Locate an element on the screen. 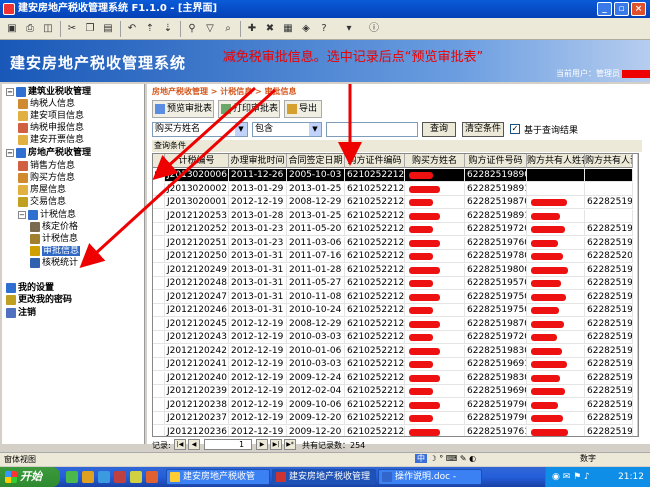 The image size is (650, 487). tree-item-17: 注销 is located at coordinates (21, 313).